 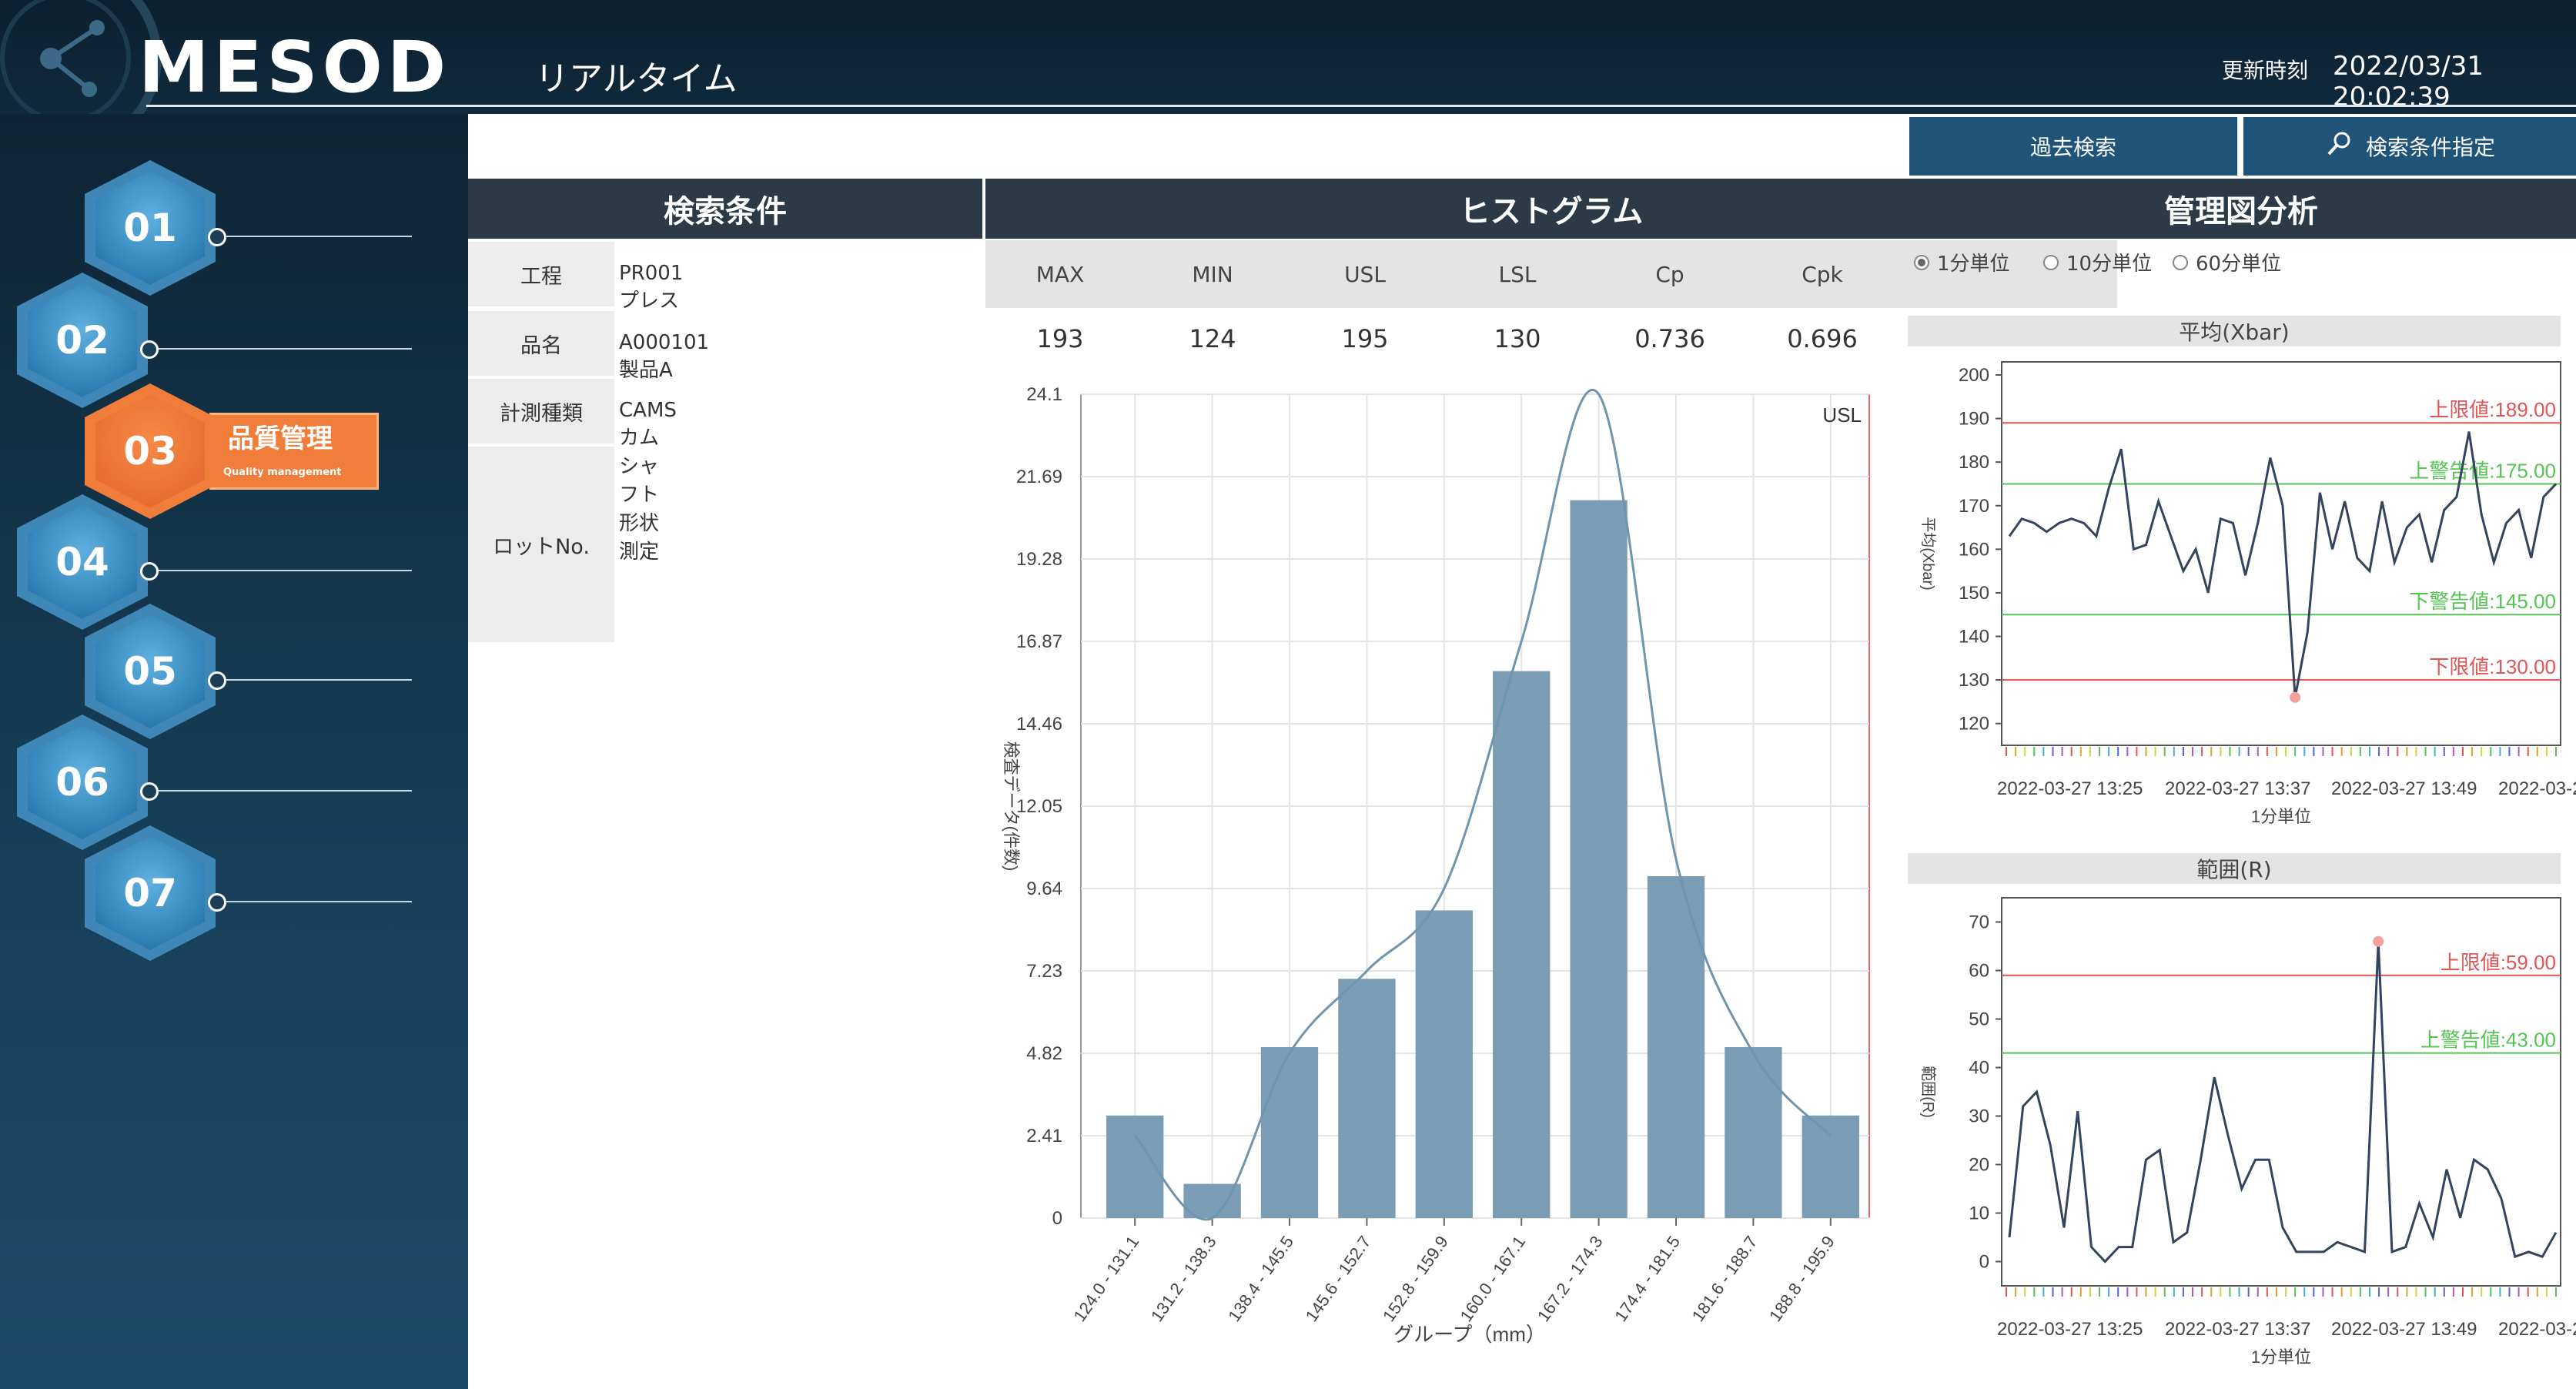 I want to click on hist-y-tick: 14.46, so click(x=1039, y=724).